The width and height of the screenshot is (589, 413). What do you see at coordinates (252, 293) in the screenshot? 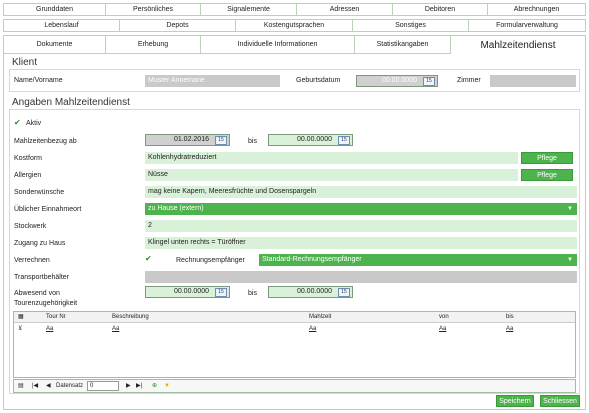
I see `abwesend-bis-label: bis` at bounding box center [252, 293].